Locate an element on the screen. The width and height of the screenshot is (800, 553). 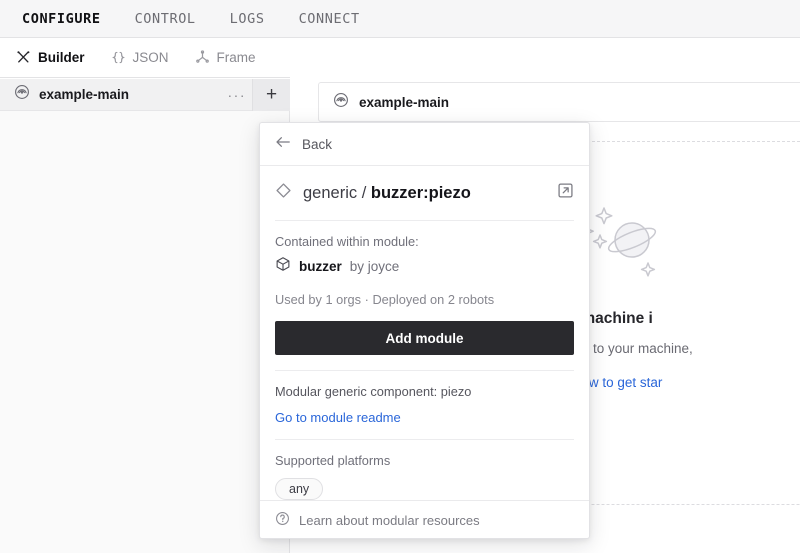
module-owner-name: buzzer is located at coordinates (320, 266).